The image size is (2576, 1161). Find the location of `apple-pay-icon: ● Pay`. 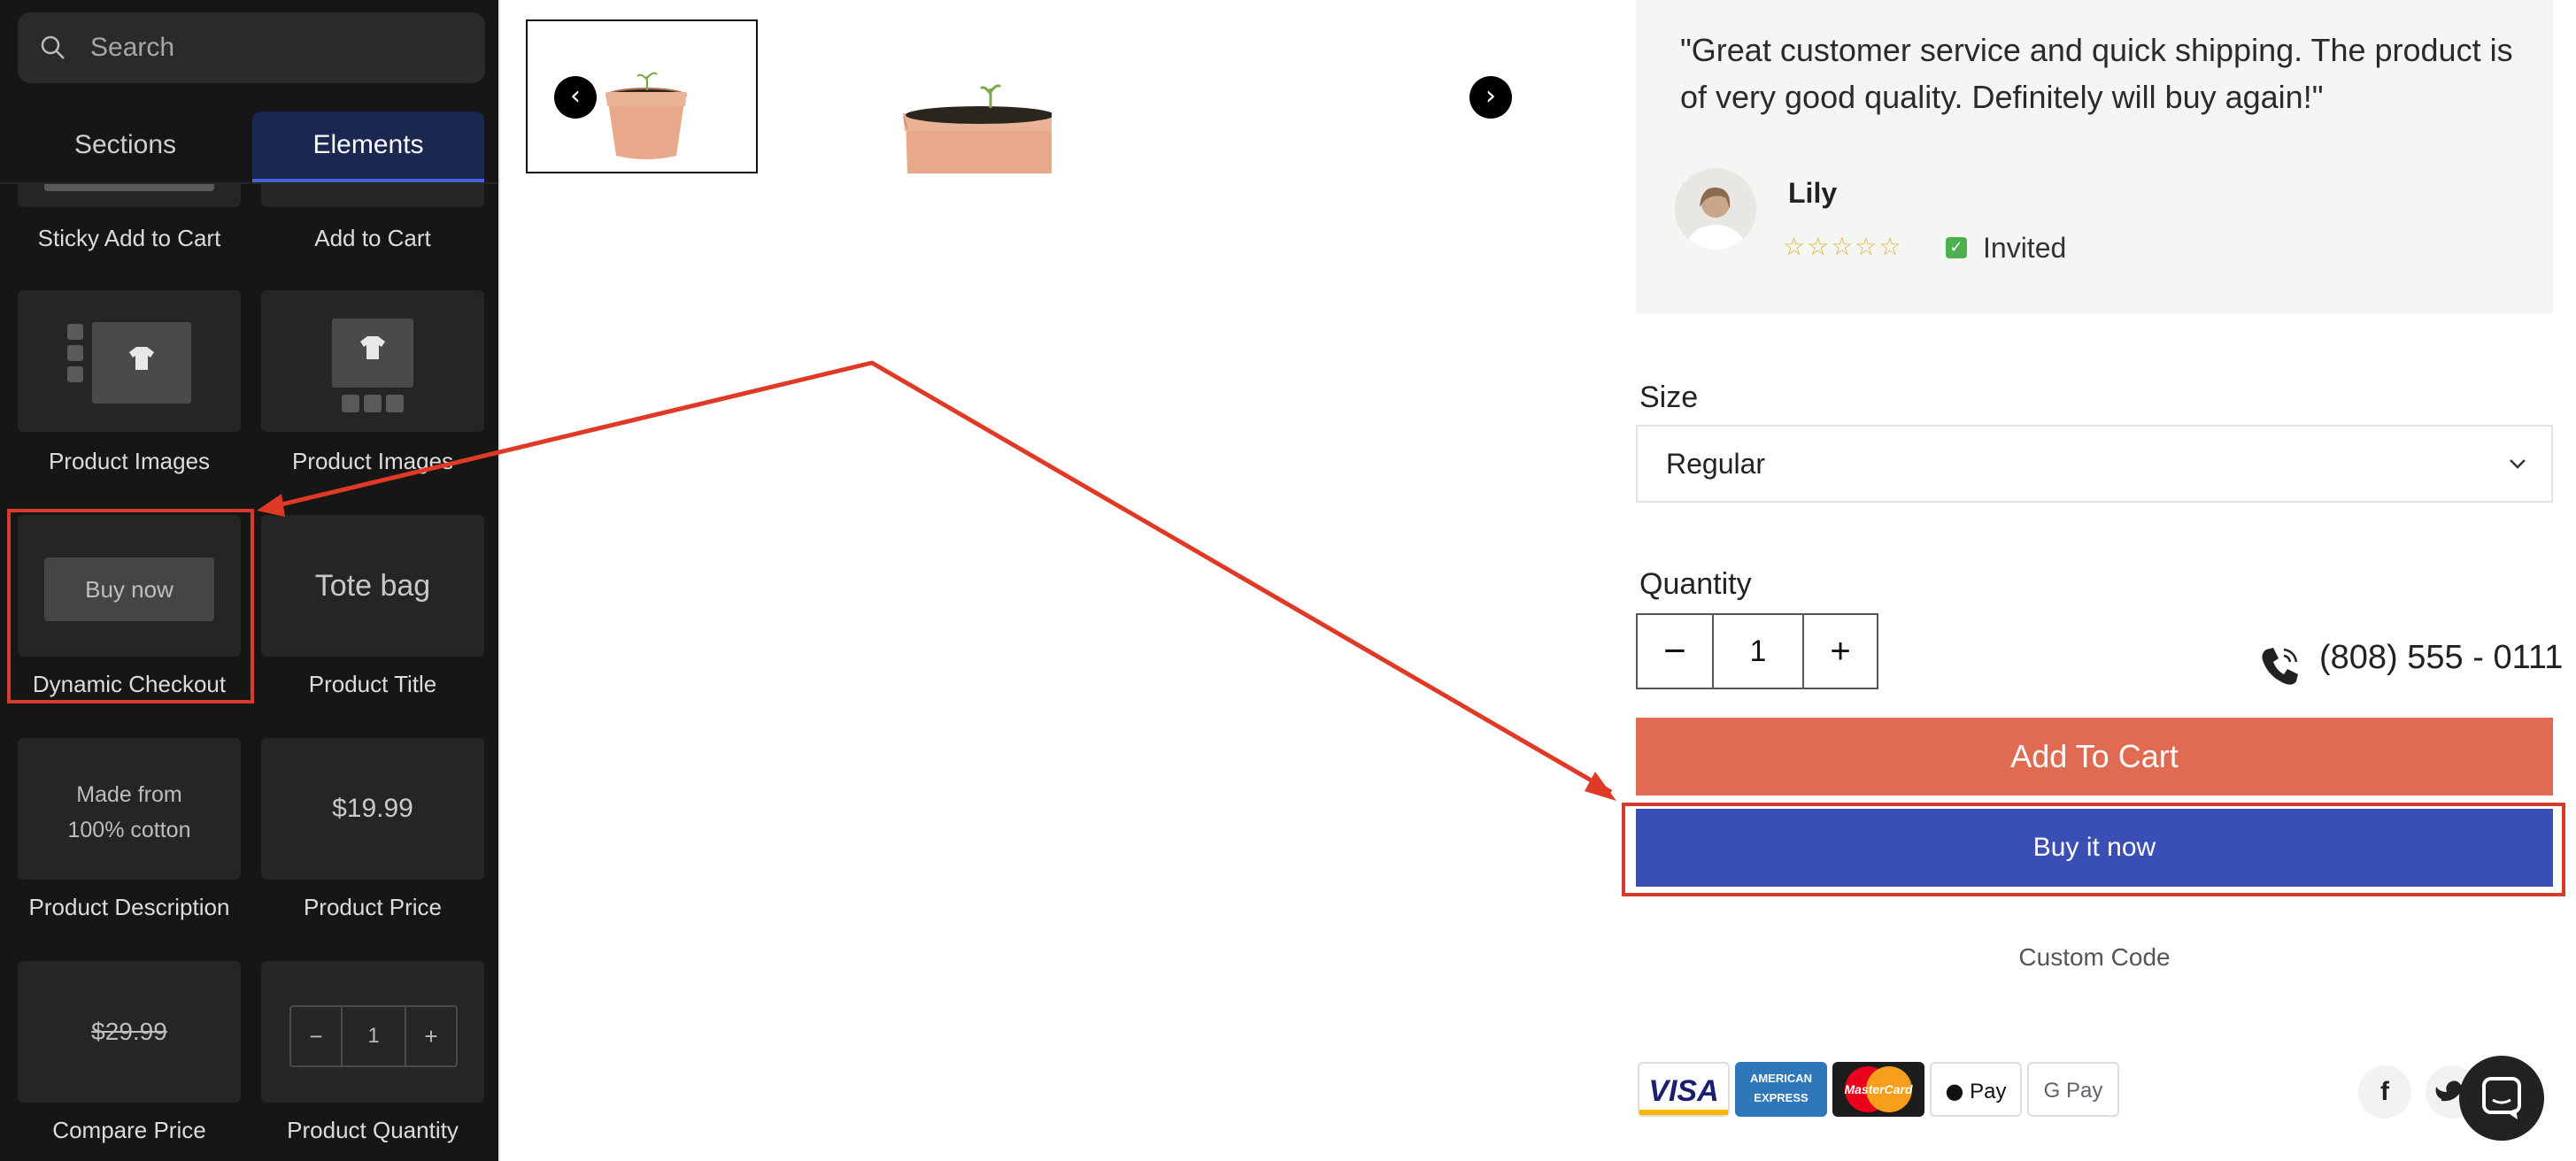

apple-pay-icon: ● Pay is located at coordinates (1976, 1089).